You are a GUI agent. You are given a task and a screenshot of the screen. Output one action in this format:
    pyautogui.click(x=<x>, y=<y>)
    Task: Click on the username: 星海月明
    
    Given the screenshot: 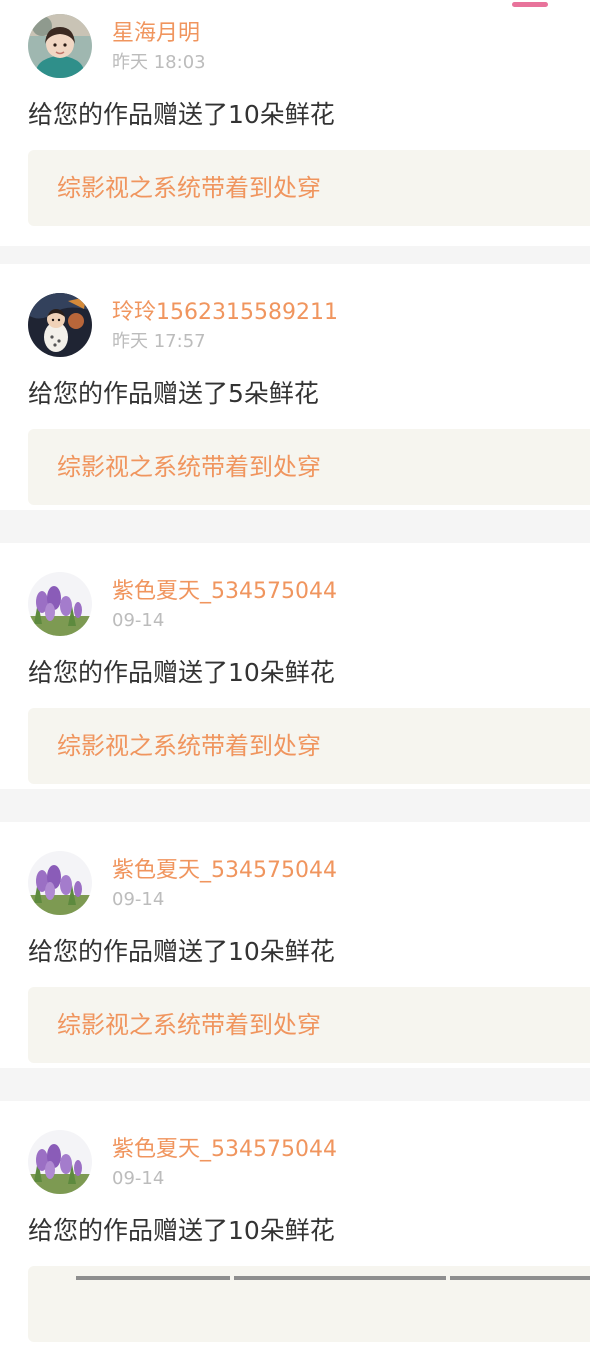 What is the action you would take?
    pyautogui.click(x=156, y=34)
    